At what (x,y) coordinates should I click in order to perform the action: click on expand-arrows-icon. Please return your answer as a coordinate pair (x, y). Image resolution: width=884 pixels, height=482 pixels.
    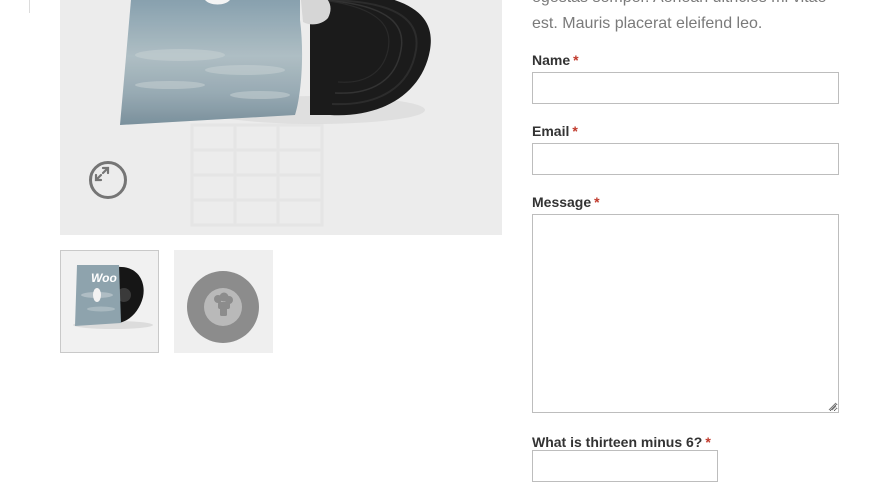
    Looking at the image, I should click on (102, 174).